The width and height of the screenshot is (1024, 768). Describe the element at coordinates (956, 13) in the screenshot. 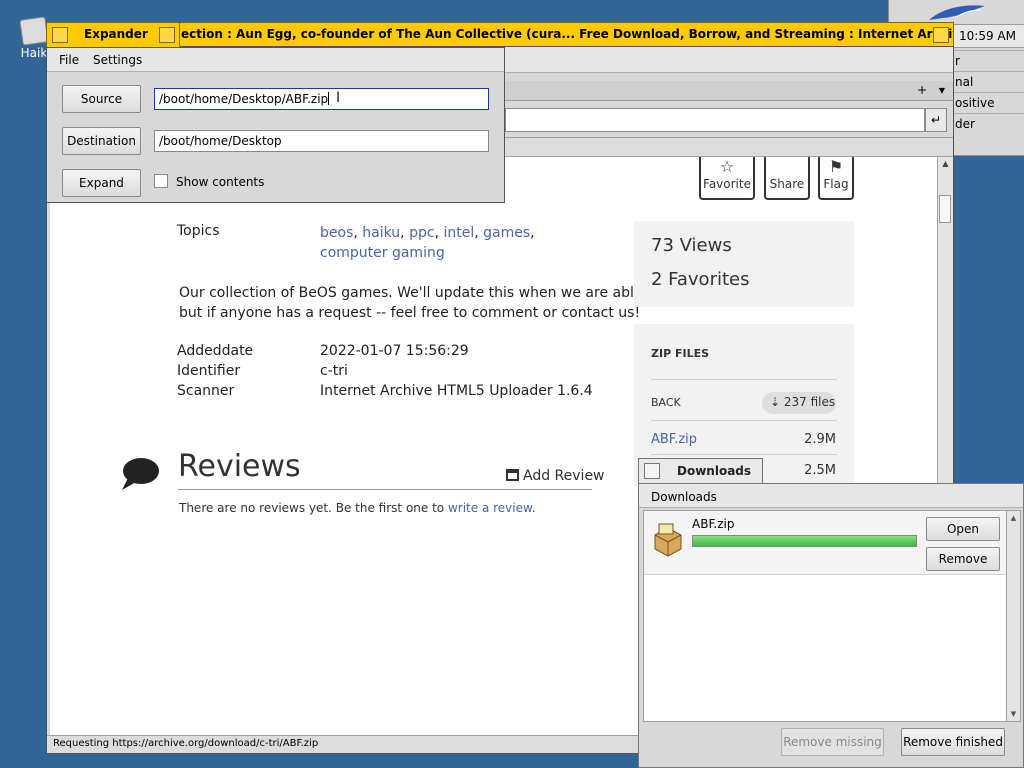

I see `haiku-leaf-icon` at that location.